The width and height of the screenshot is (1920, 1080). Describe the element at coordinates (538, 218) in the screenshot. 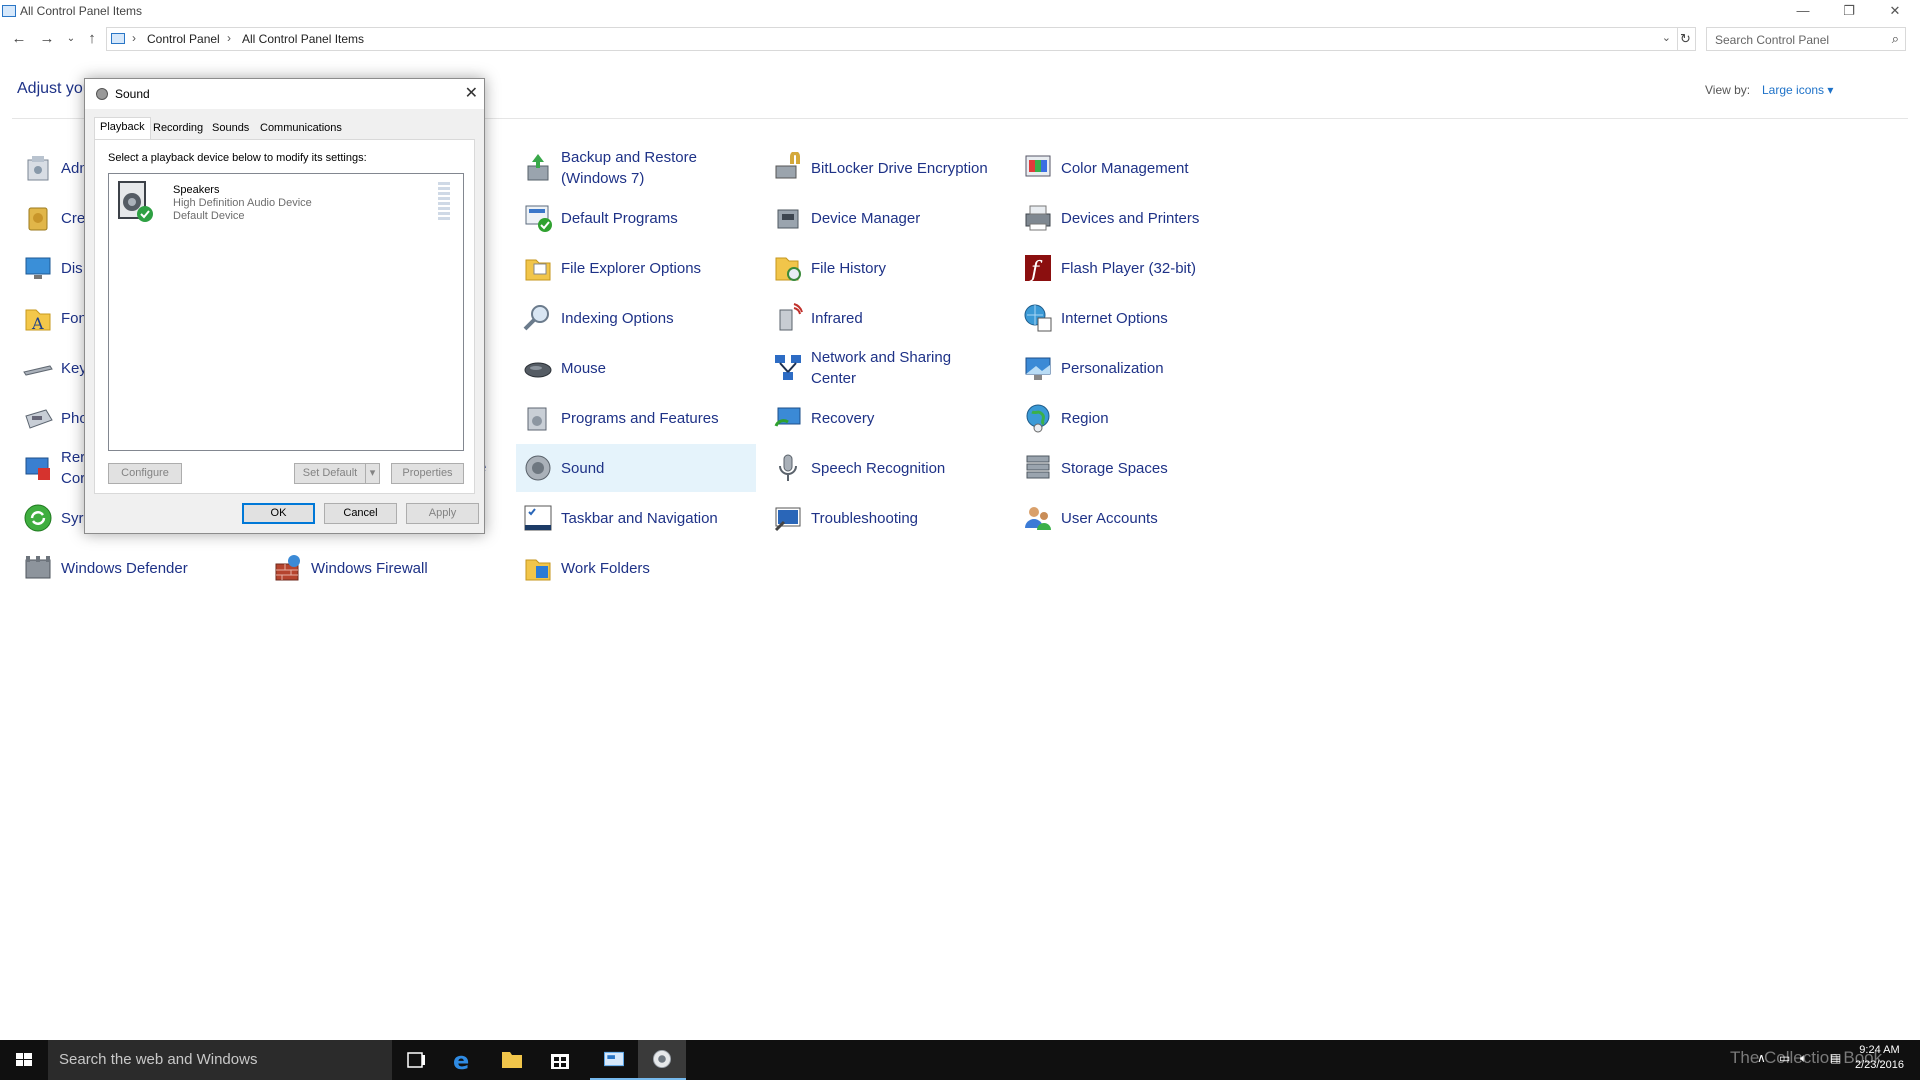

I see `default-programs-icon` at that location.